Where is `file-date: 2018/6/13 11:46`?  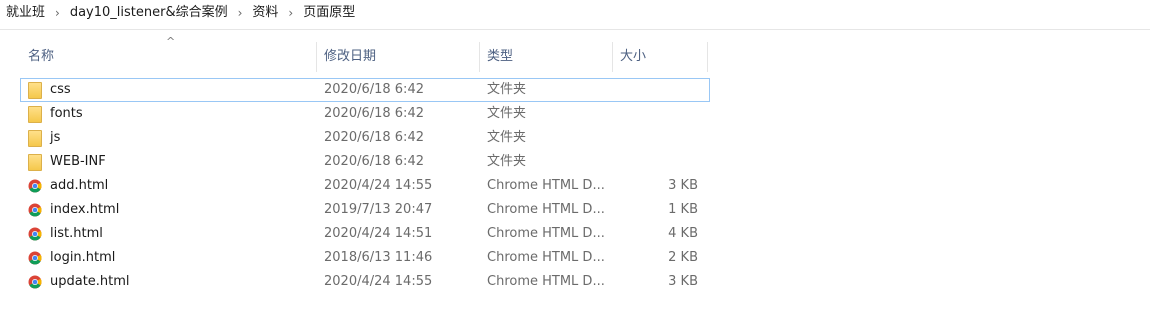
file-date: 2018/6/13 11:46 is located at coordinates (378, 257).